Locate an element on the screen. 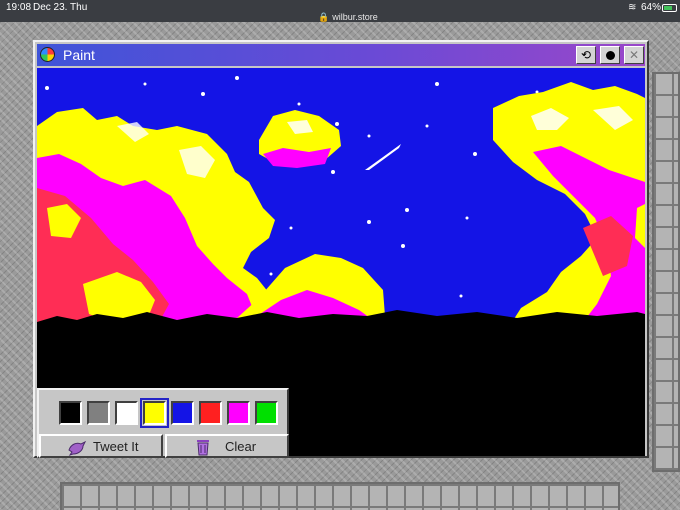 The image size is (680, 510). undo-icon: ⟲ is located at coordinates (586, 55).